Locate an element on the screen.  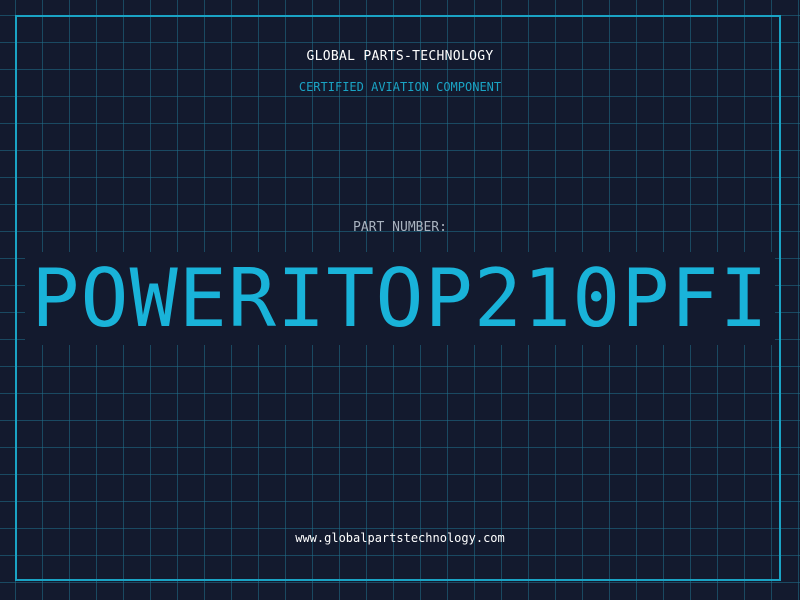
website-url: www.globalpartstechnology.com is located at coordinates (400, 538).